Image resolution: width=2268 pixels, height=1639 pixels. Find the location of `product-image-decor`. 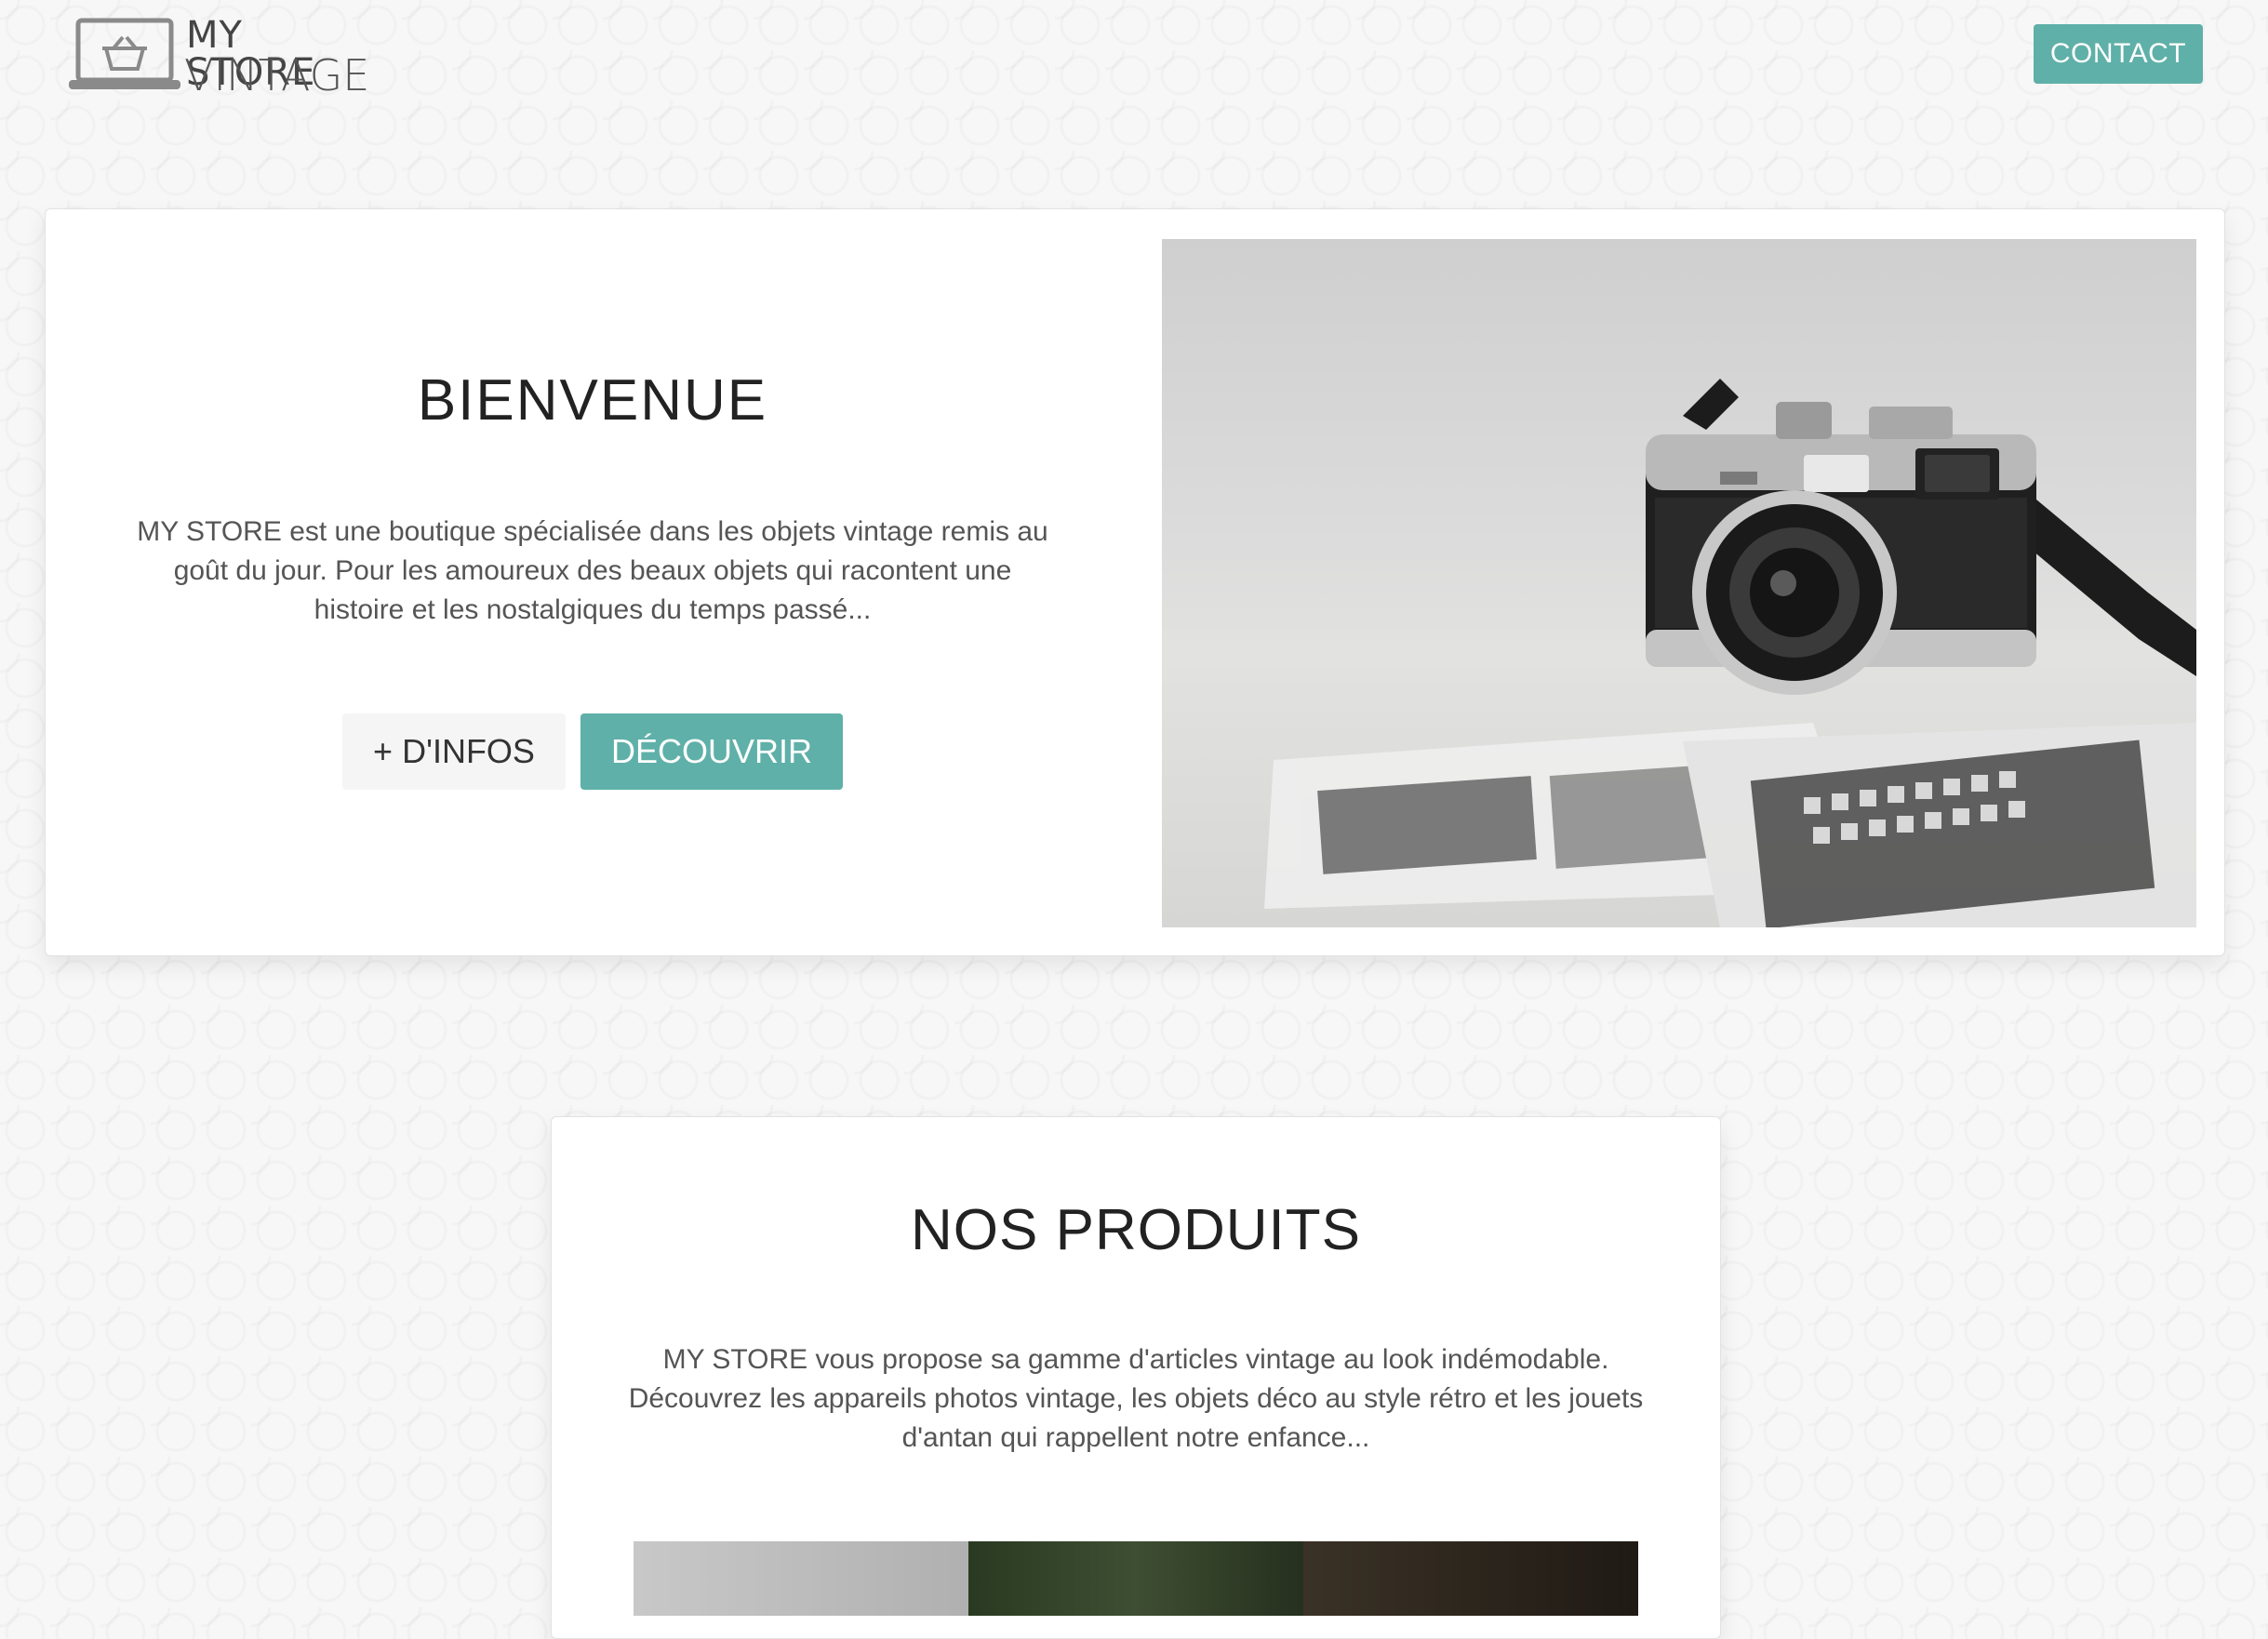

product-image-decor is located at coordinates (1136, 1578).